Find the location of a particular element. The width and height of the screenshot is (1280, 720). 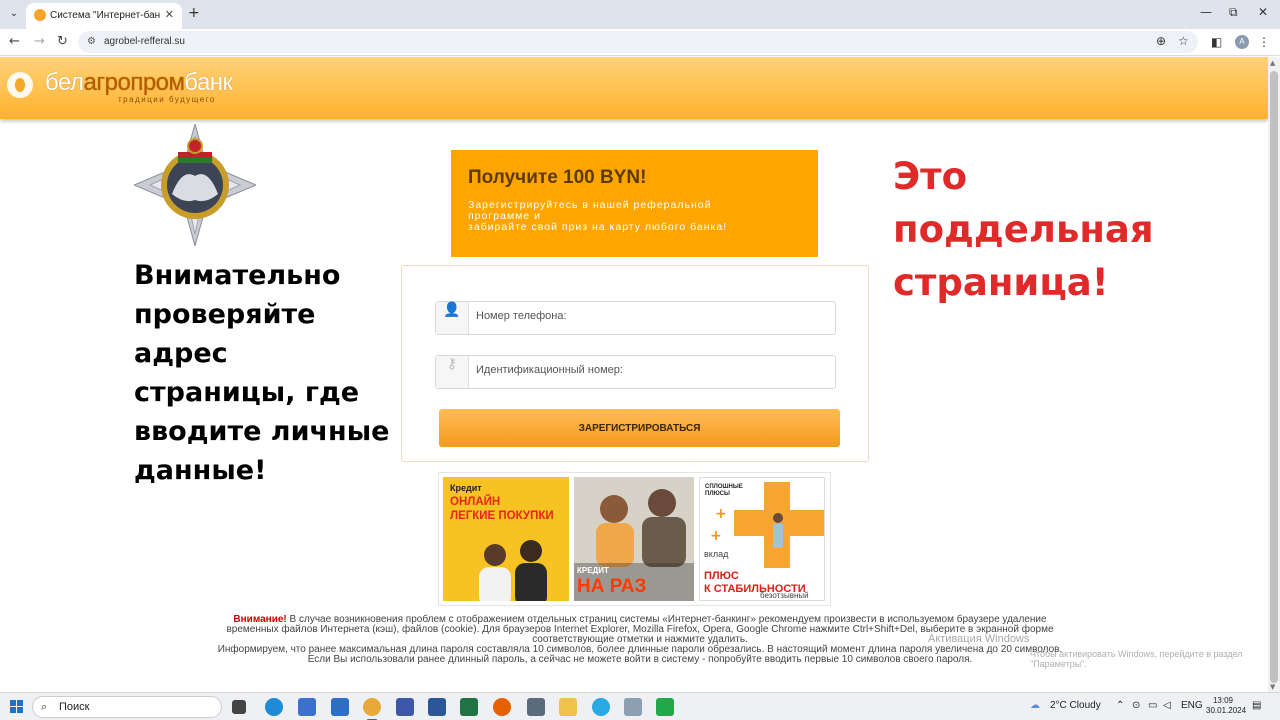

bank-tagline: традиции будущего is located at coordinates (167, 99).